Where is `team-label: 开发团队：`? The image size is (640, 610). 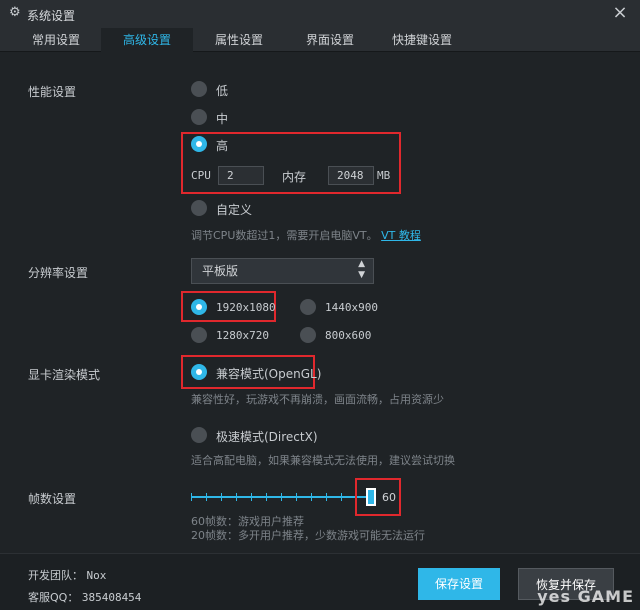
team-label: 开发团队： is located at coordinates (55, 575).